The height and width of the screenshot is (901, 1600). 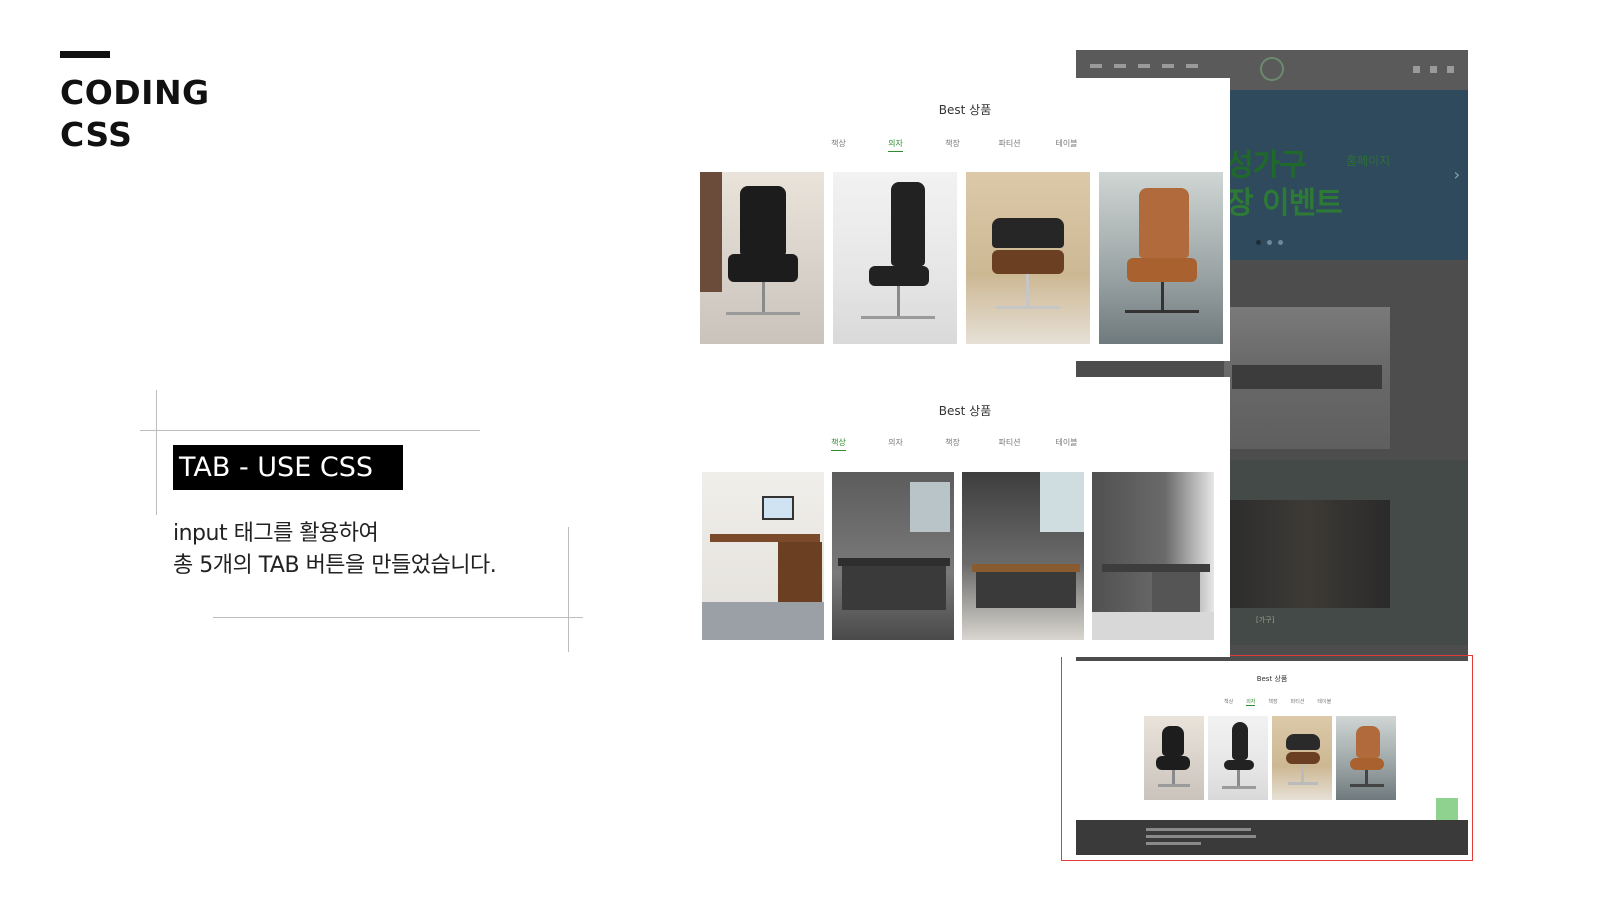 What do you see at coordinates (1368, 161) in the screenshot?
I see `hero-headline-1-small: 홈페이지` at bounding box center [1368, 161].